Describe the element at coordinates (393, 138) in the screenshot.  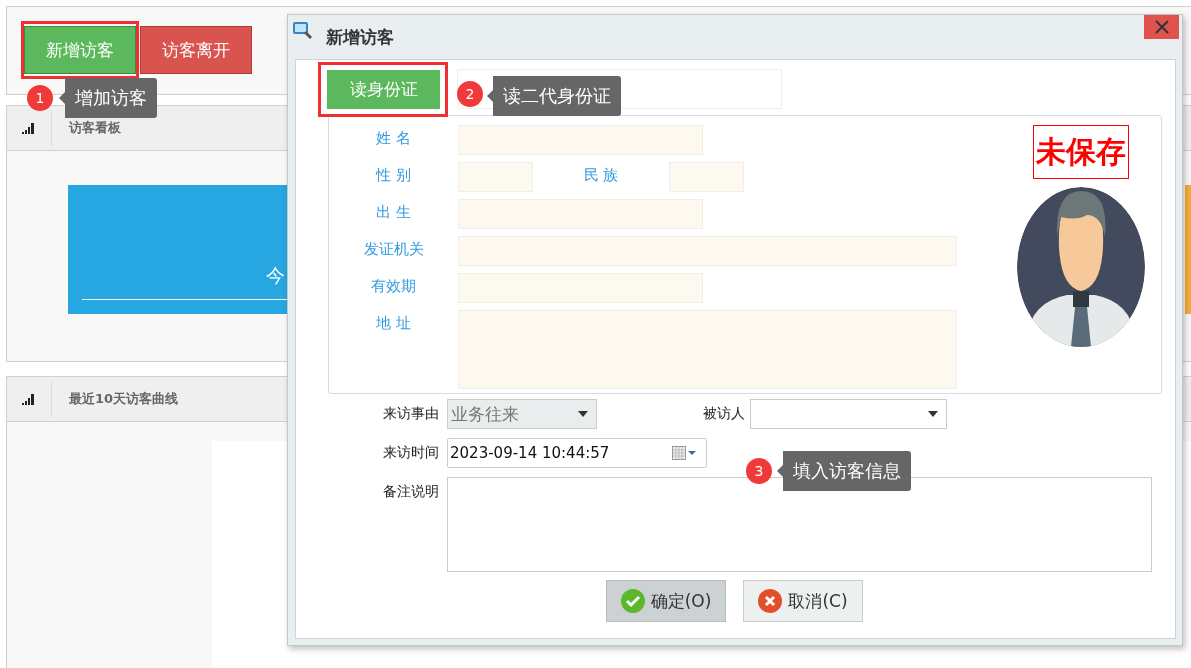
I see `field-label: 姓 名` at that location.